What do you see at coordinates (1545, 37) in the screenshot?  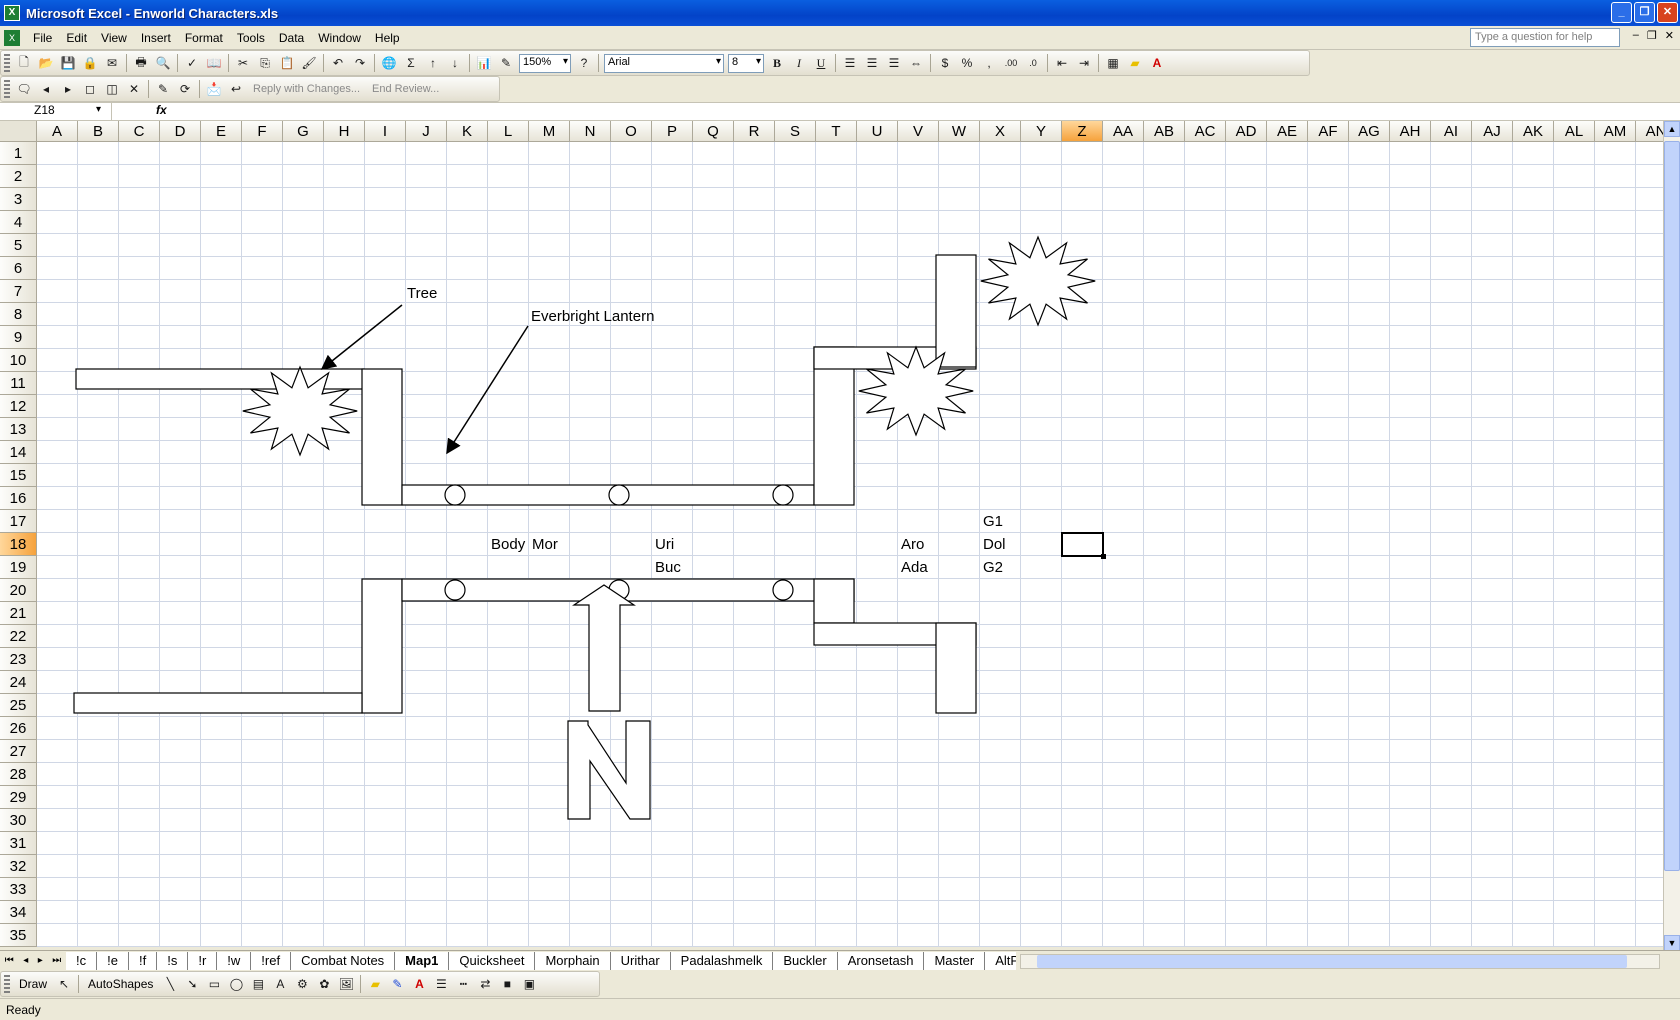 I see `help-search-input: Type a question for help` at bounding box center [1545, 37].